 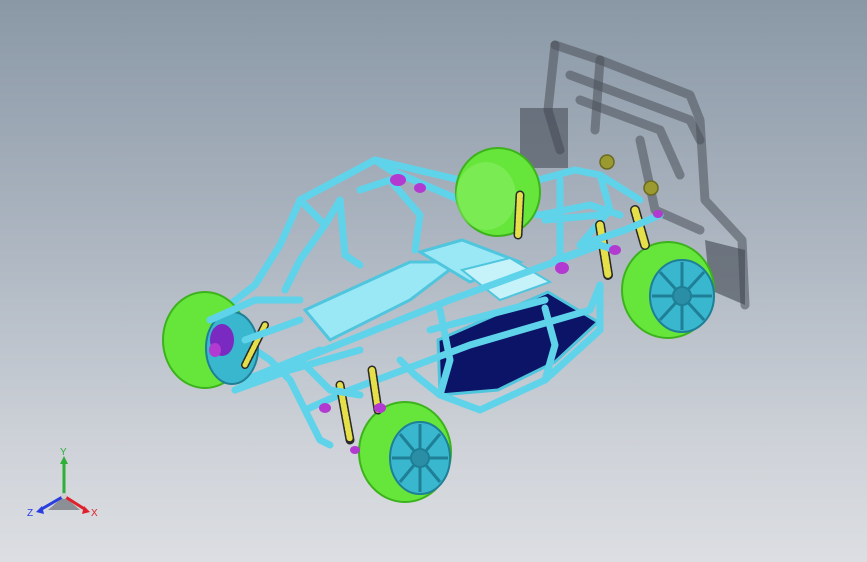 What do you see at coordinates (405, 452) in the screenshot?
I see `front-right-wheel` at bounding box center [405, 452].